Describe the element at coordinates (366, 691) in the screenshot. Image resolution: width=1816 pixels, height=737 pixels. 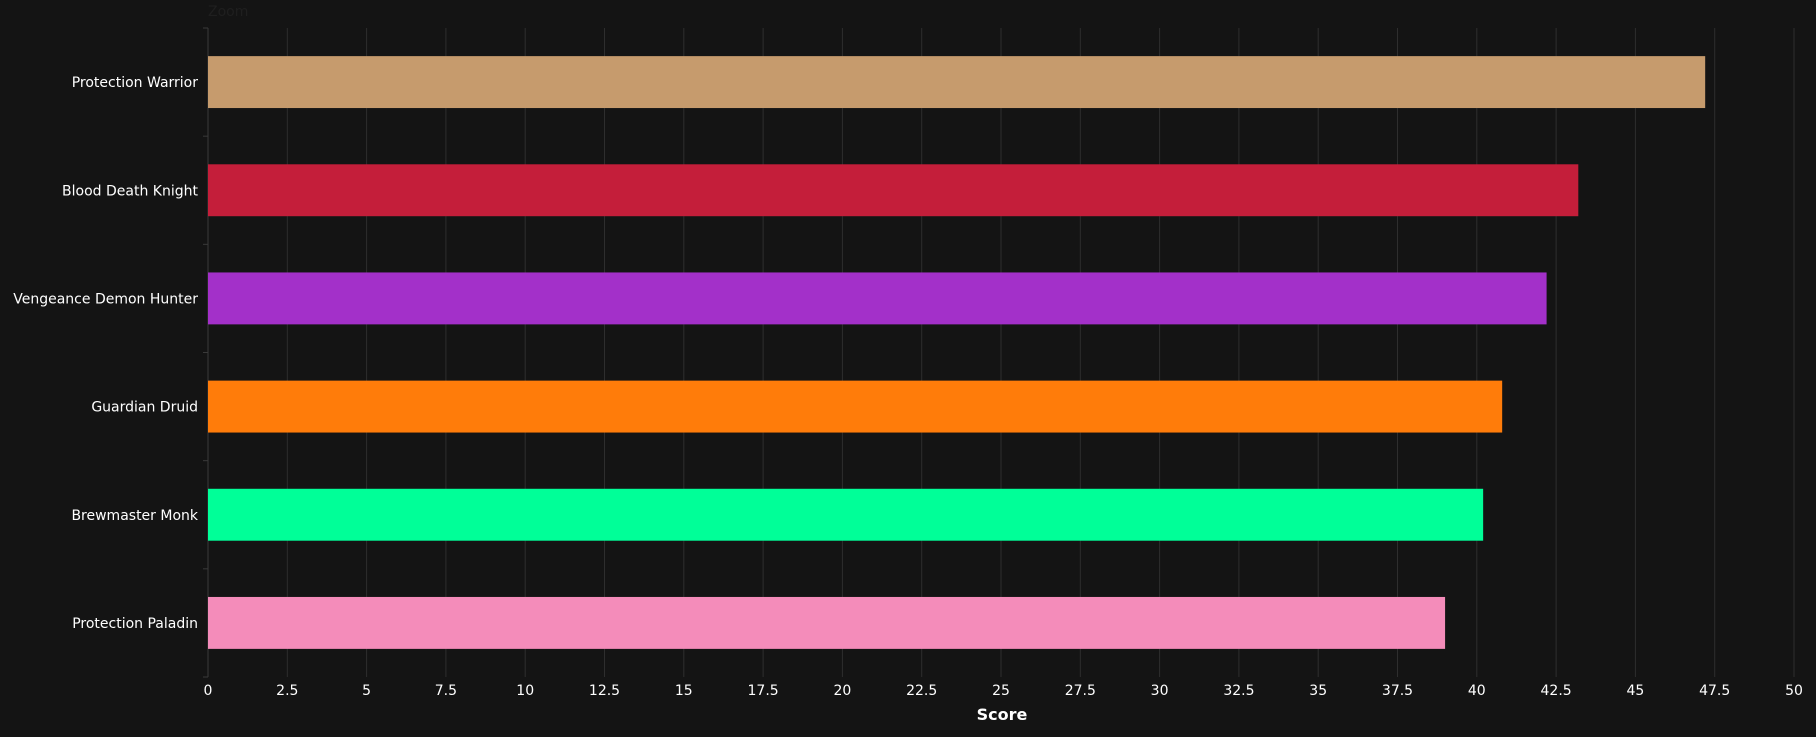
I see `x-tick-label: 5` at that location.